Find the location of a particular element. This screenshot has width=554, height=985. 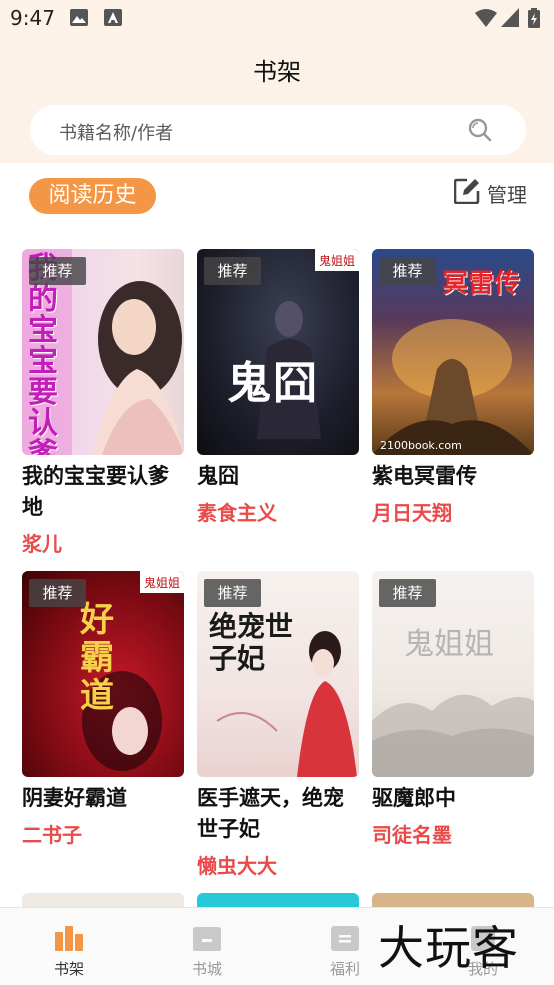

svg-text: 2100book.com is located at coordinates (421, 445).